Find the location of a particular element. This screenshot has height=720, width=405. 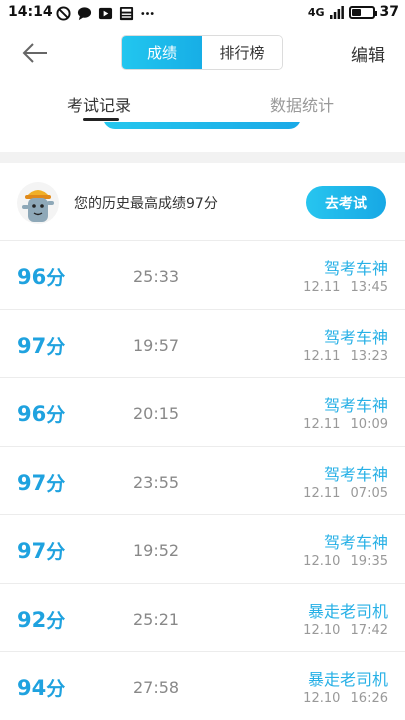

take-exam-button: 去考试 is located at coordinates (346, 202).